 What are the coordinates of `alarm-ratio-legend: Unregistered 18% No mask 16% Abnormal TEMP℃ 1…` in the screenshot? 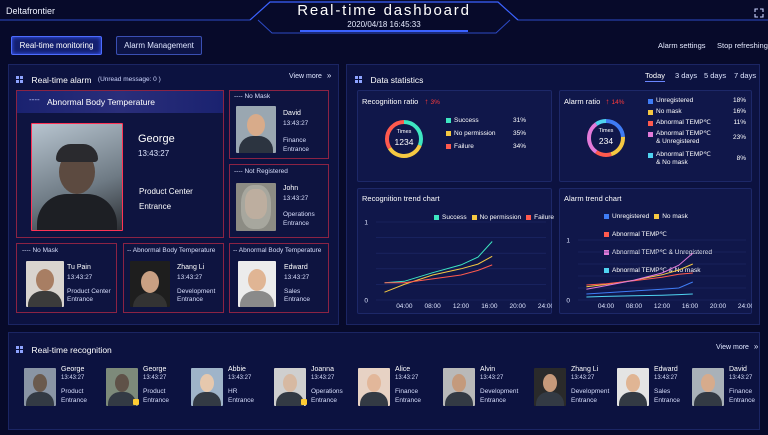 It's located at (697, 134).